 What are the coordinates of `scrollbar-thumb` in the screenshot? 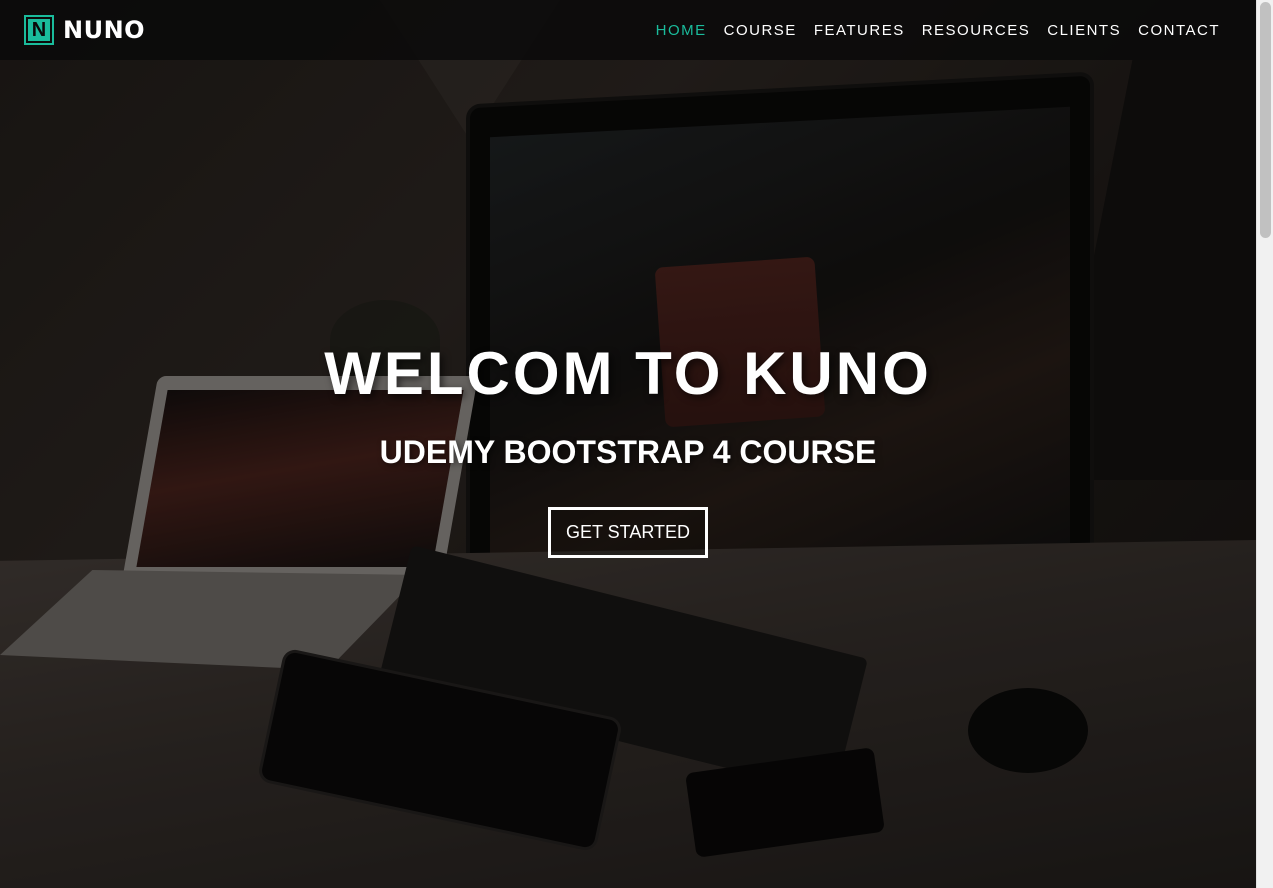 It's located at (1265, 120).